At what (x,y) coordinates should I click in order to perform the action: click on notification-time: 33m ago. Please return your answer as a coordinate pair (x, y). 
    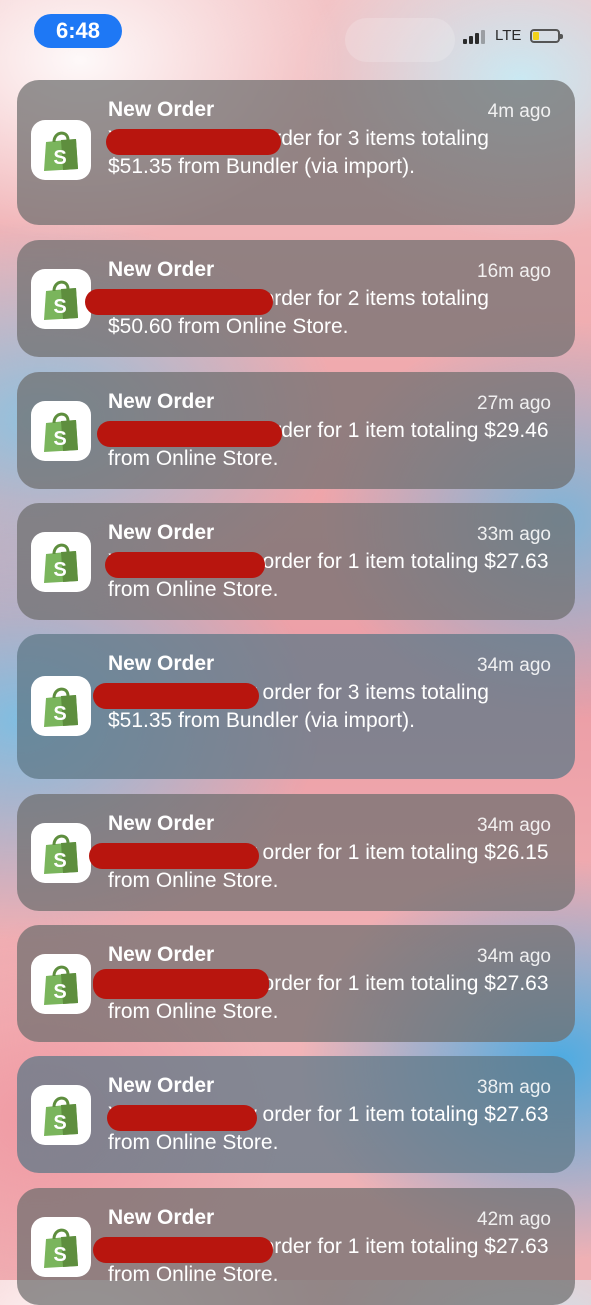
    Looking at the image, I should click on (514, 534).